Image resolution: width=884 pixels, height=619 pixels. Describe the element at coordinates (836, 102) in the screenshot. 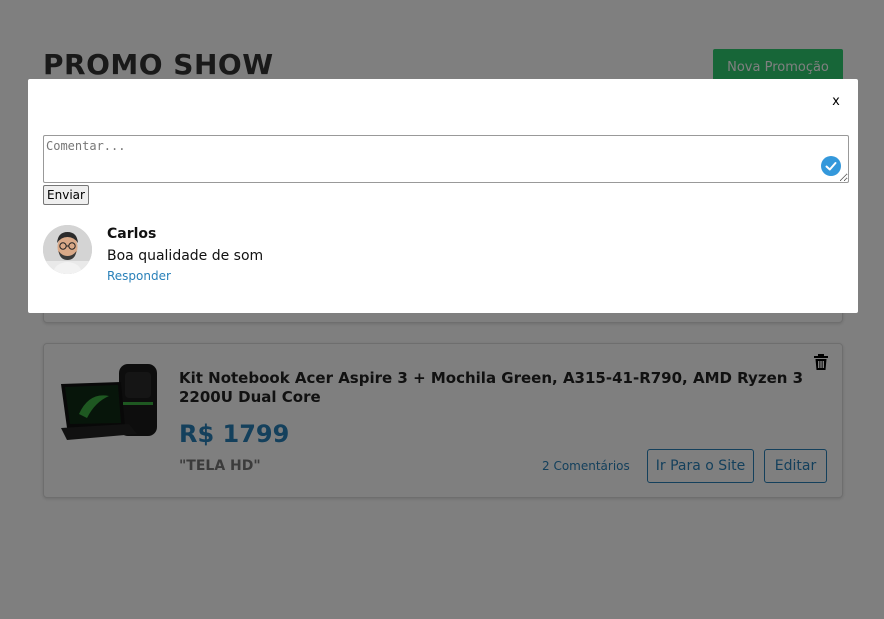

I see `close-button: x` at that location.